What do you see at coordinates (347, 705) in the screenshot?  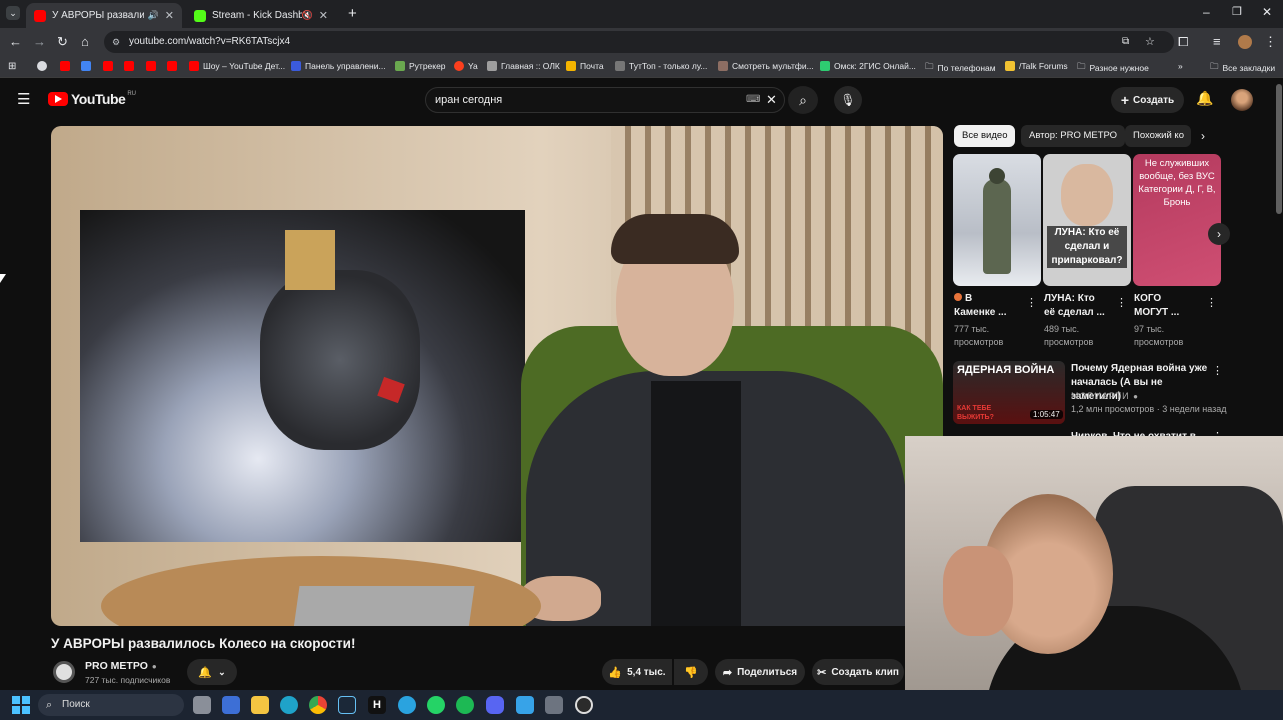 I see `steam-icon` at bounding box center [347, 705].